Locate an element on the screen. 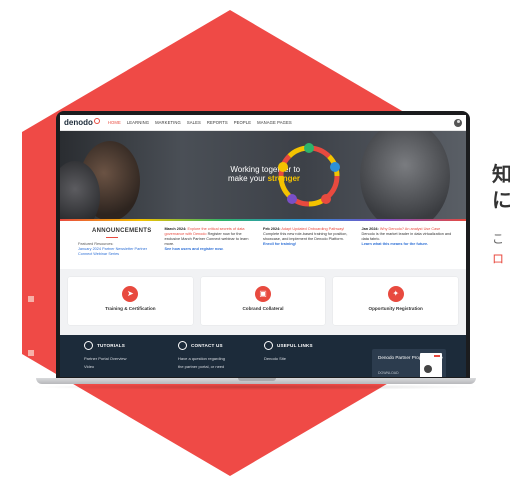 The image size is (510, 486). logo-mark-icon is located at coordinates (96, 120).